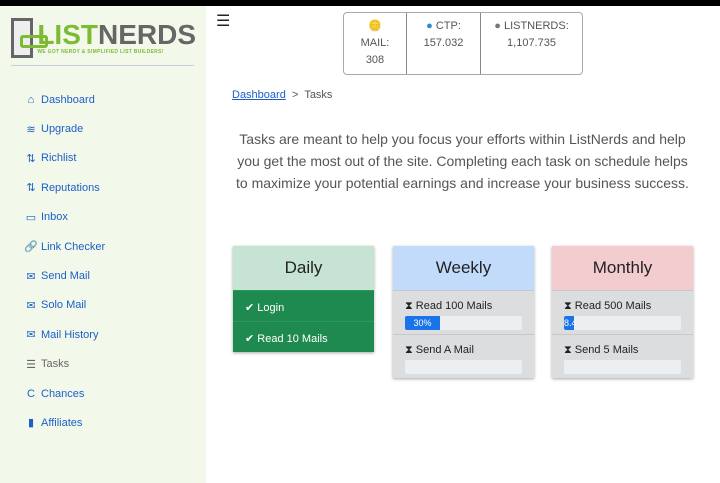 The width and height of the screenshot is (720, 483). What do you see at coordinates (31, 129) in the screenshot?
I see `layers-icon: ≋` at bounding box center [31, 129].